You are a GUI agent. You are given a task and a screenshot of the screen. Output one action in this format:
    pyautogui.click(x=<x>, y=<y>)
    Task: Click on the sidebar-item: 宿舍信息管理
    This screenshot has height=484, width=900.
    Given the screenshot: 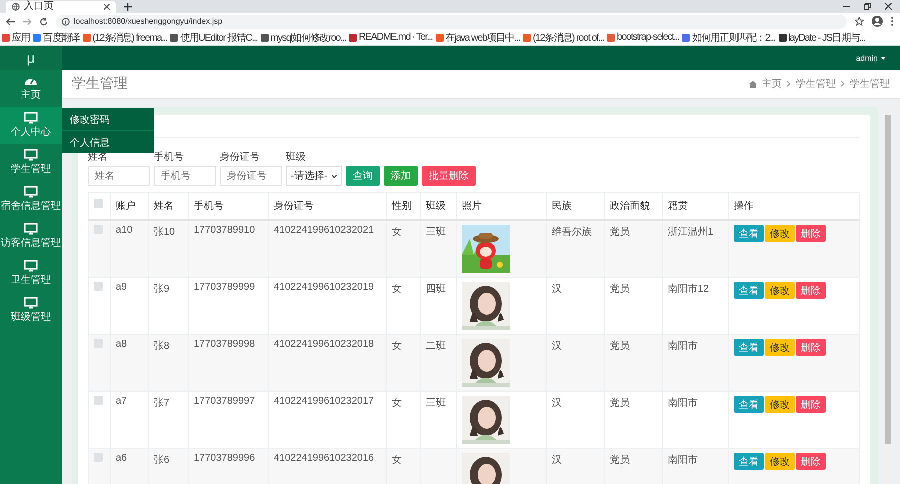 What is the action you would take?
    pyautogui.click(x=31, y=199)
    